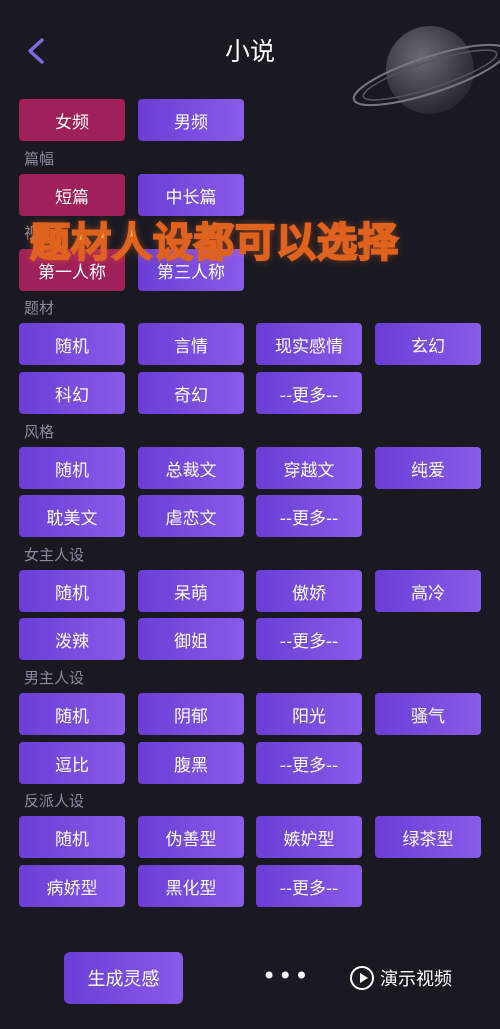  Describe the element at coordinates (428, 837) in the screenshot. I see `chip-villain-greentea: 绿茶型` at that location.